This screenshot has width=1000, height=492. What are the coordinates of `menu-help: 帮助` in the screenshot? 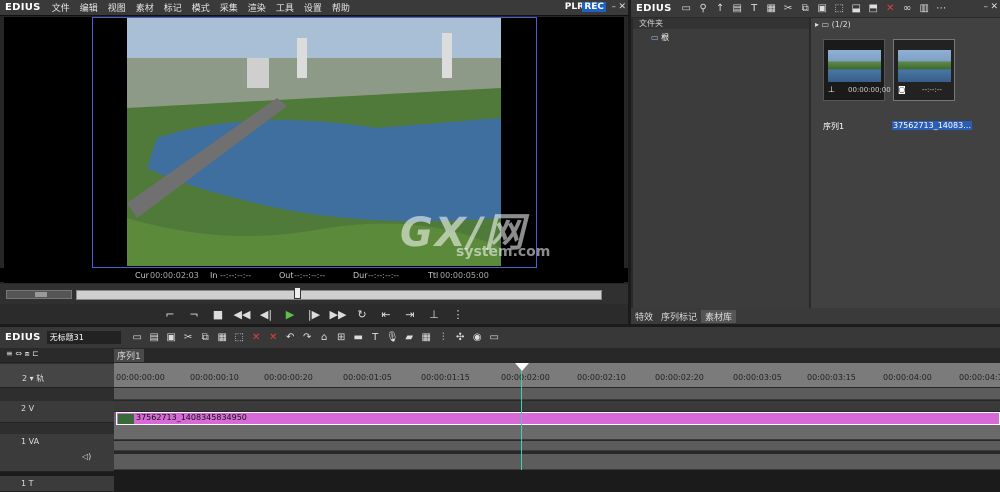 It's located at (341, 7).